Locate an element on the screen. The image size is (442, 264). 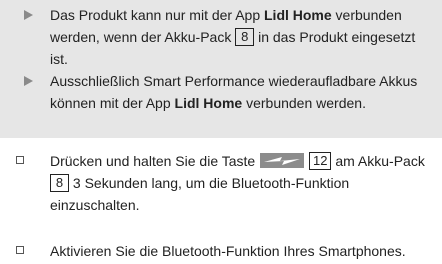
step-text: am Akku-Pack is located at coordinates (378, 161).